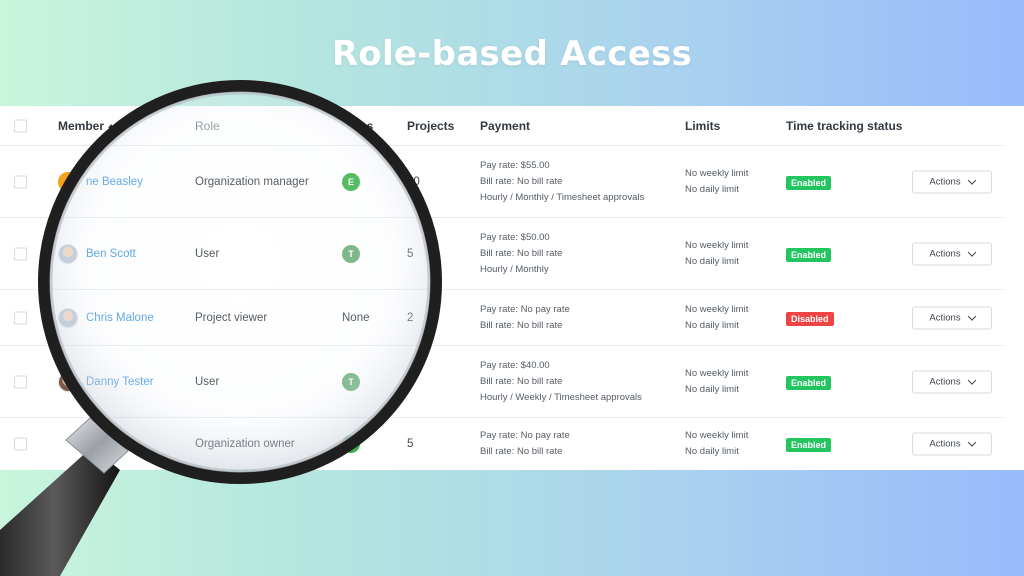 The image size is (1024, 576). I want to click on team-badge: T, so click(351, 253).